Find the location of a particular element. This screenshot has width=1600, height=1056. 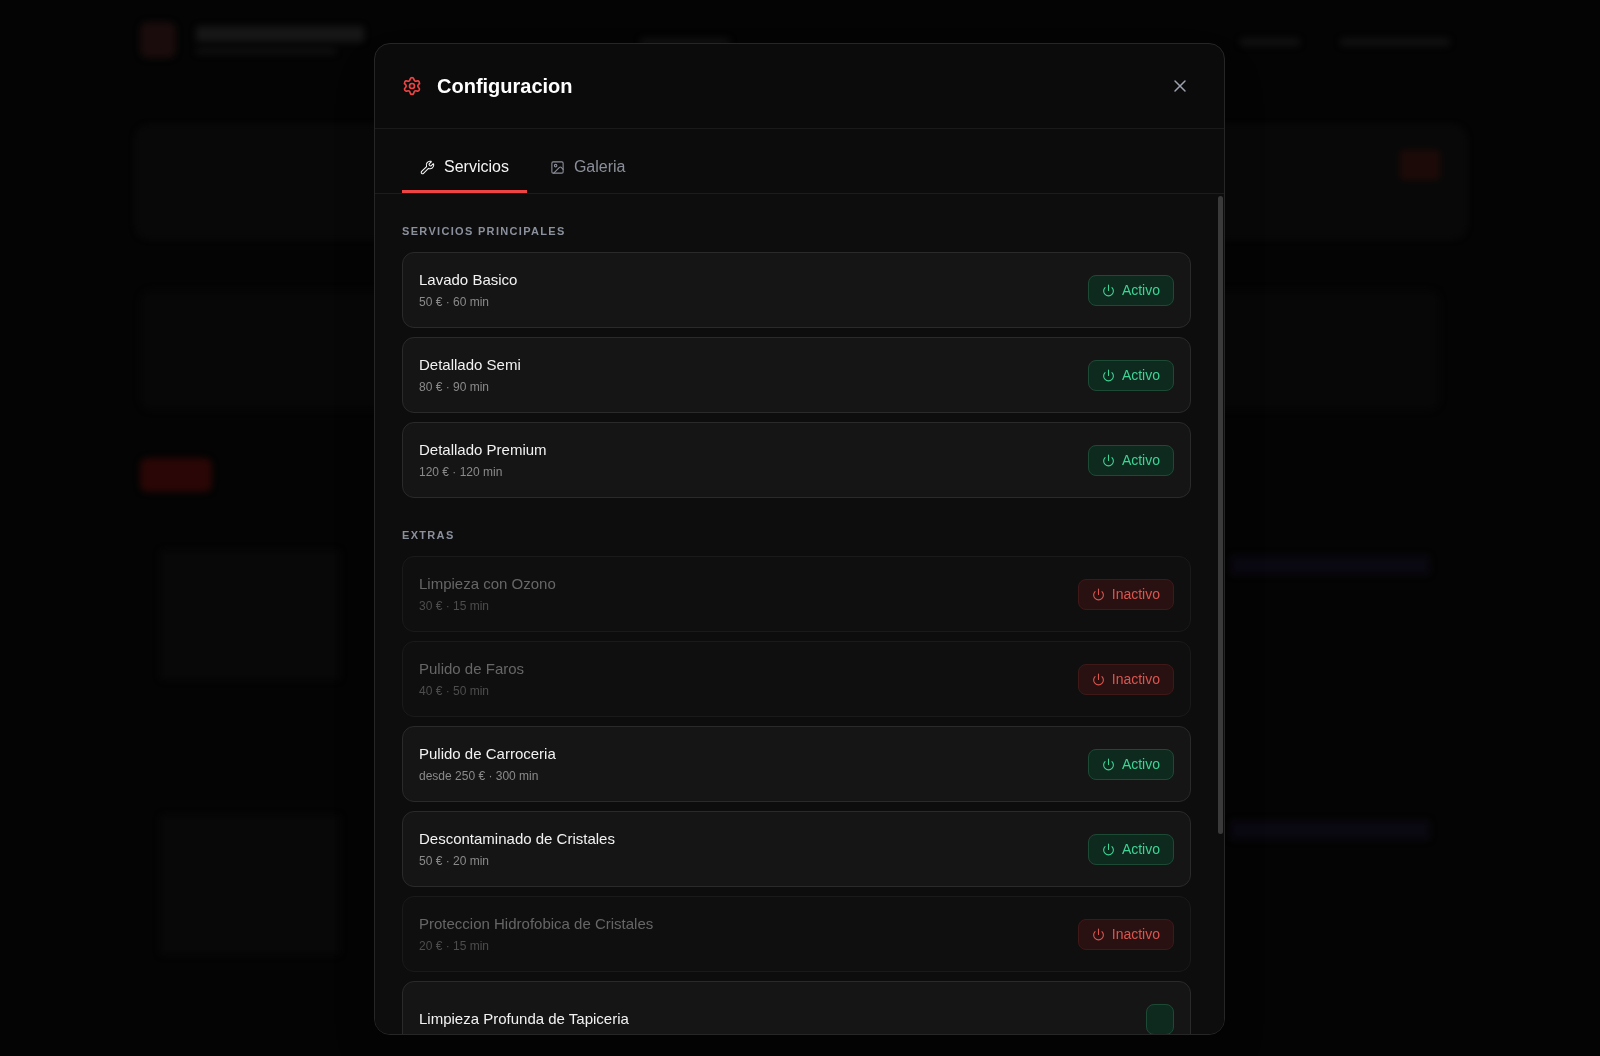

service-price-duration: 80 € · 90 min is located at coordinates (455, 387).